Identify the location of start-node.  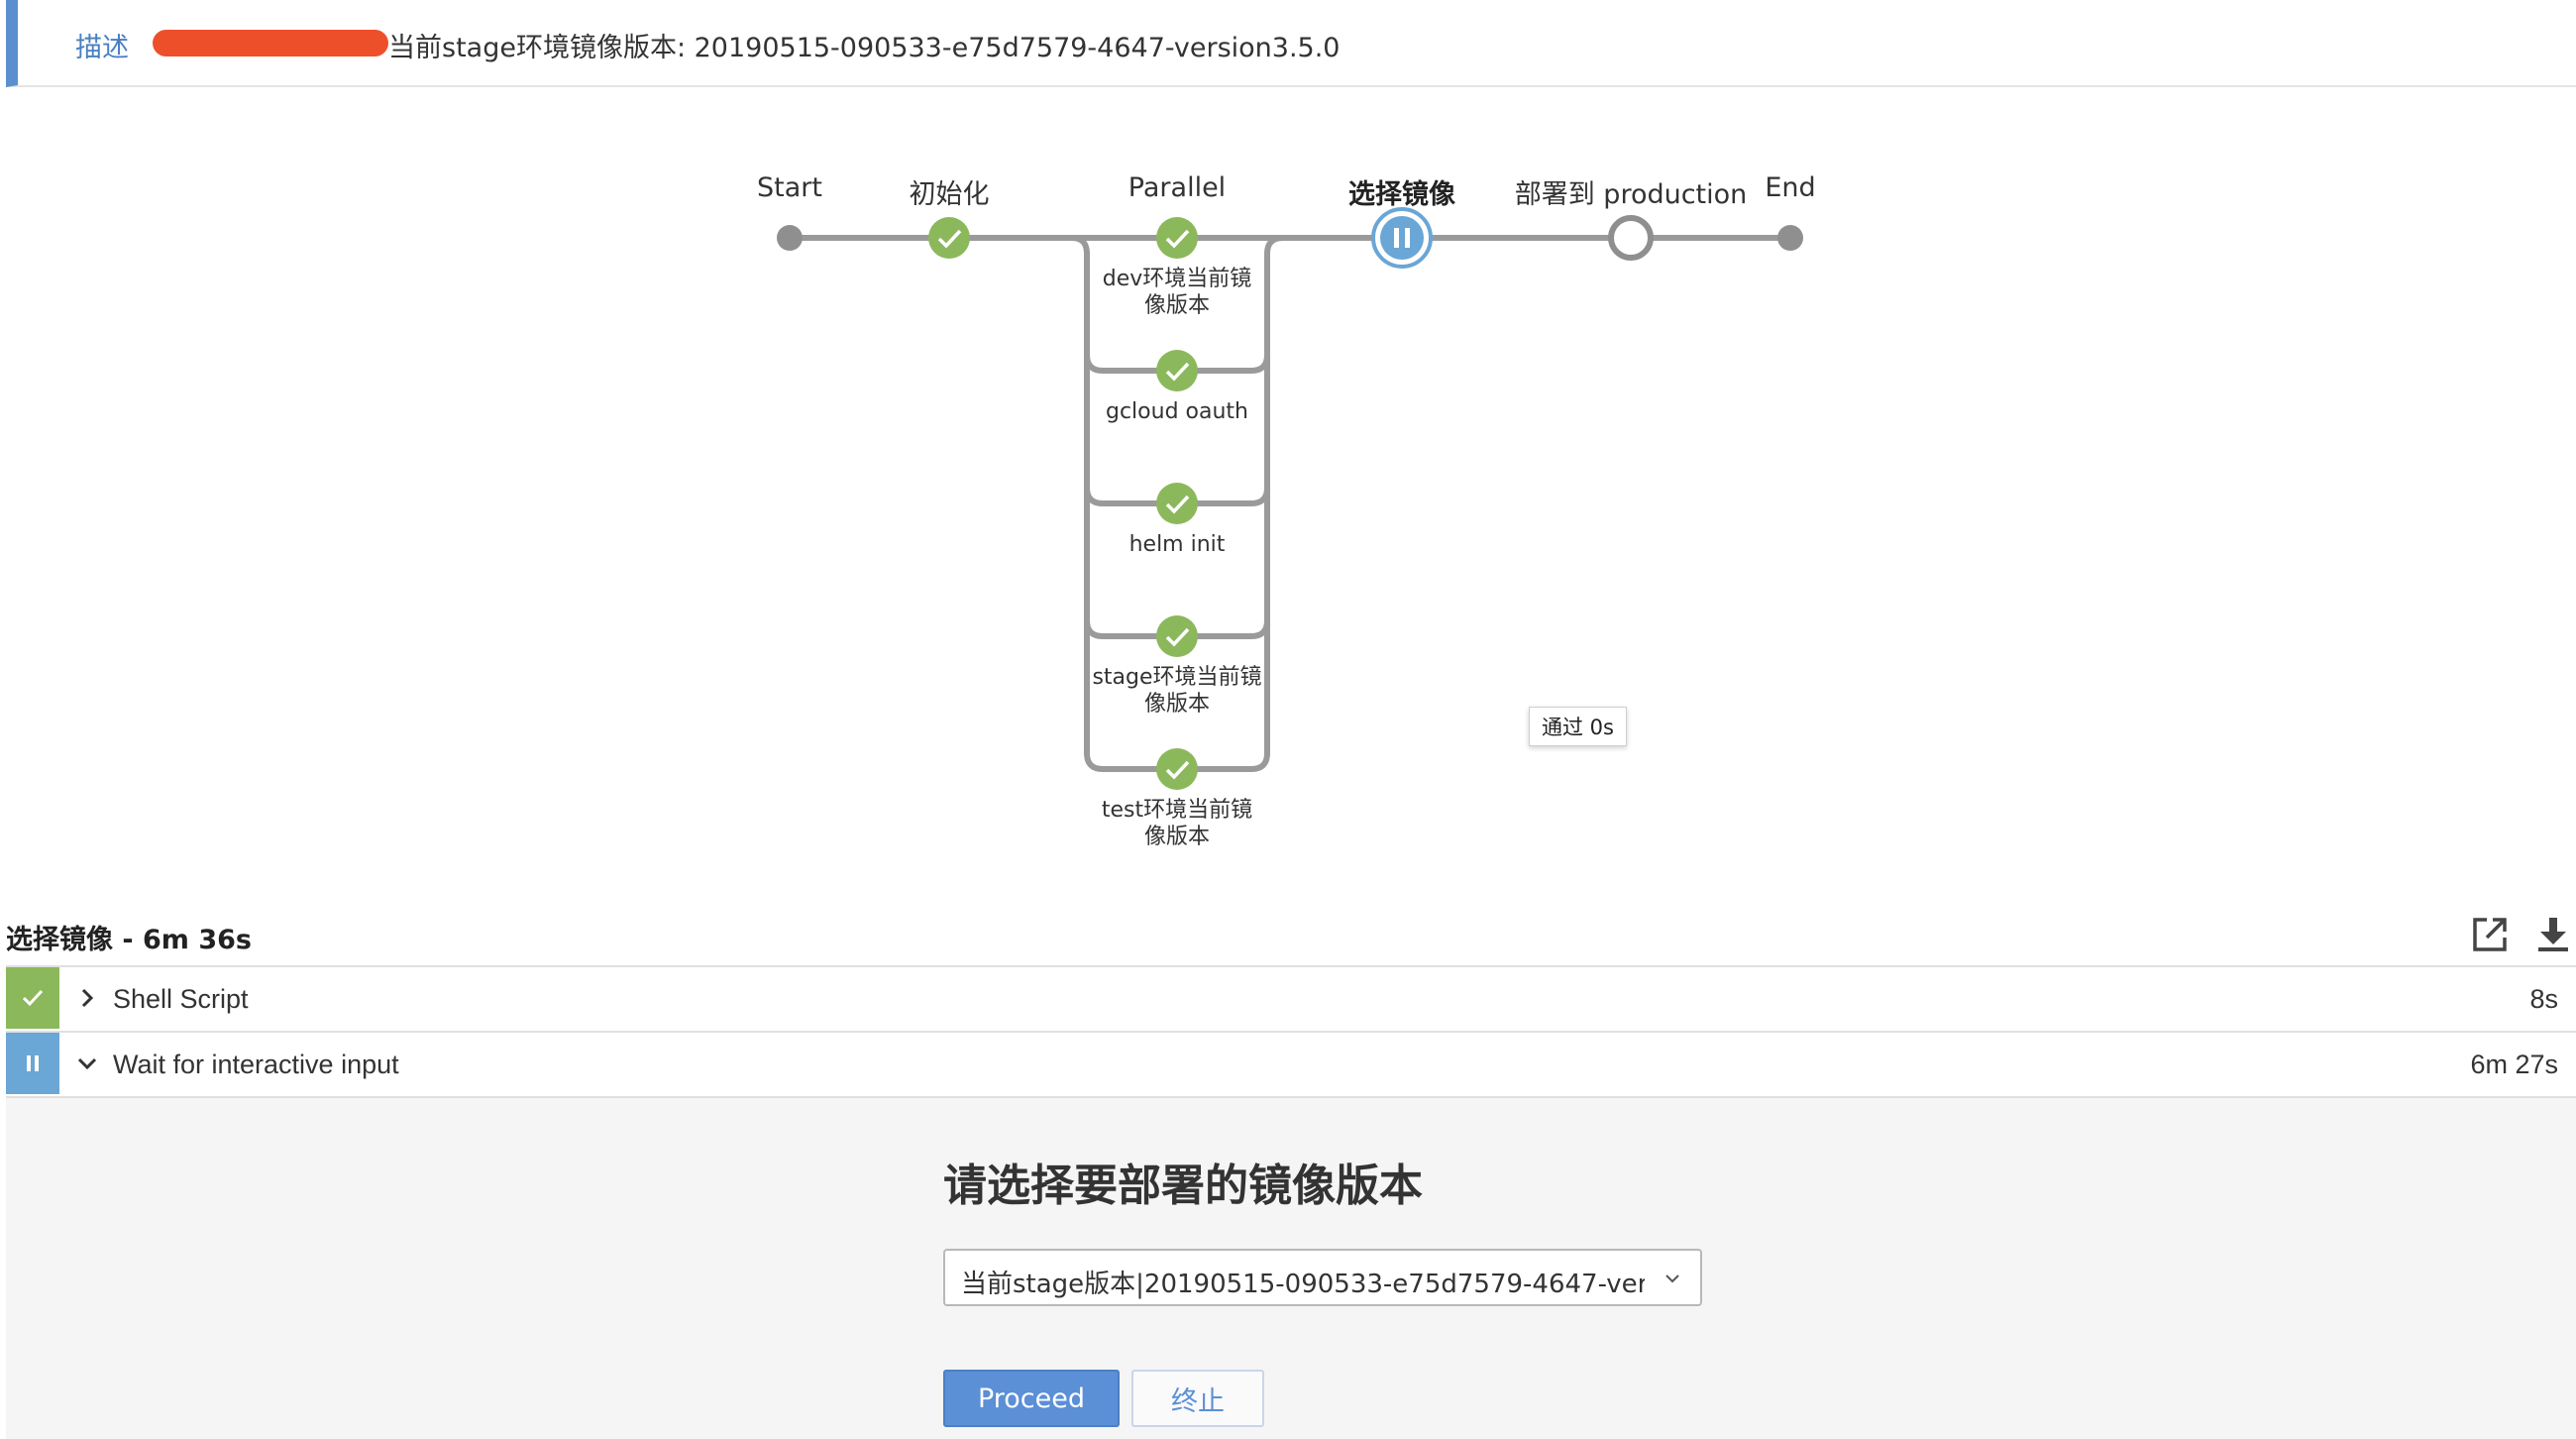
(790, 238).